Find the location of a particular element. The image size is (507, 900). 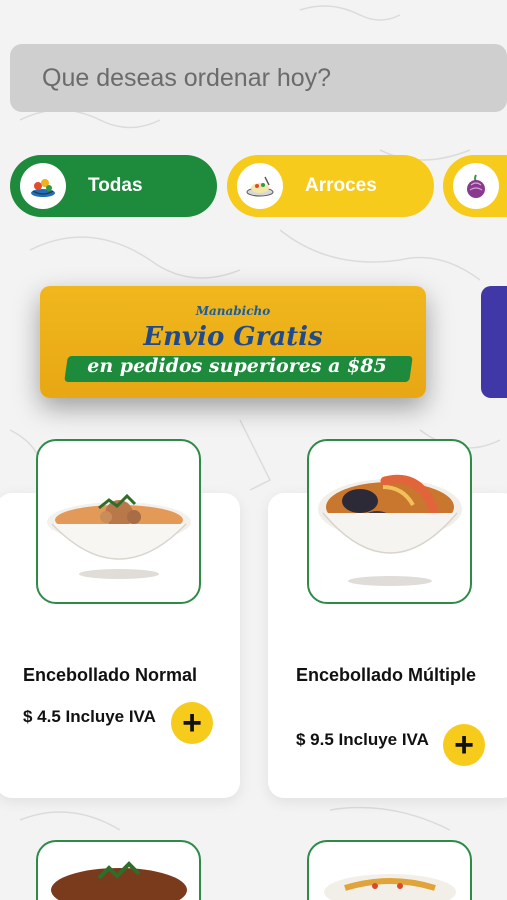

banner-brand-logo: Manabicho is located at coordinates (233, 311).